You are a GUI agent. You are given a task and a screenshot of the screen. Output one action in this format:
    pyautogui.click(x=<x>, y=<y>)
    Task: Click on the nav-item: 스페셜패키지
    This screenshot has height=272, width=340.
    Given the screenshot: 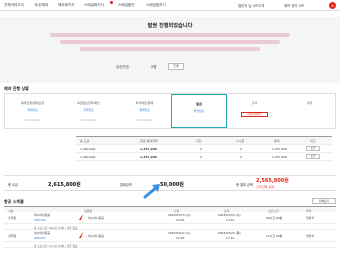 What is the action you would take?
    pyautogui.click(x=94, y=5)
    